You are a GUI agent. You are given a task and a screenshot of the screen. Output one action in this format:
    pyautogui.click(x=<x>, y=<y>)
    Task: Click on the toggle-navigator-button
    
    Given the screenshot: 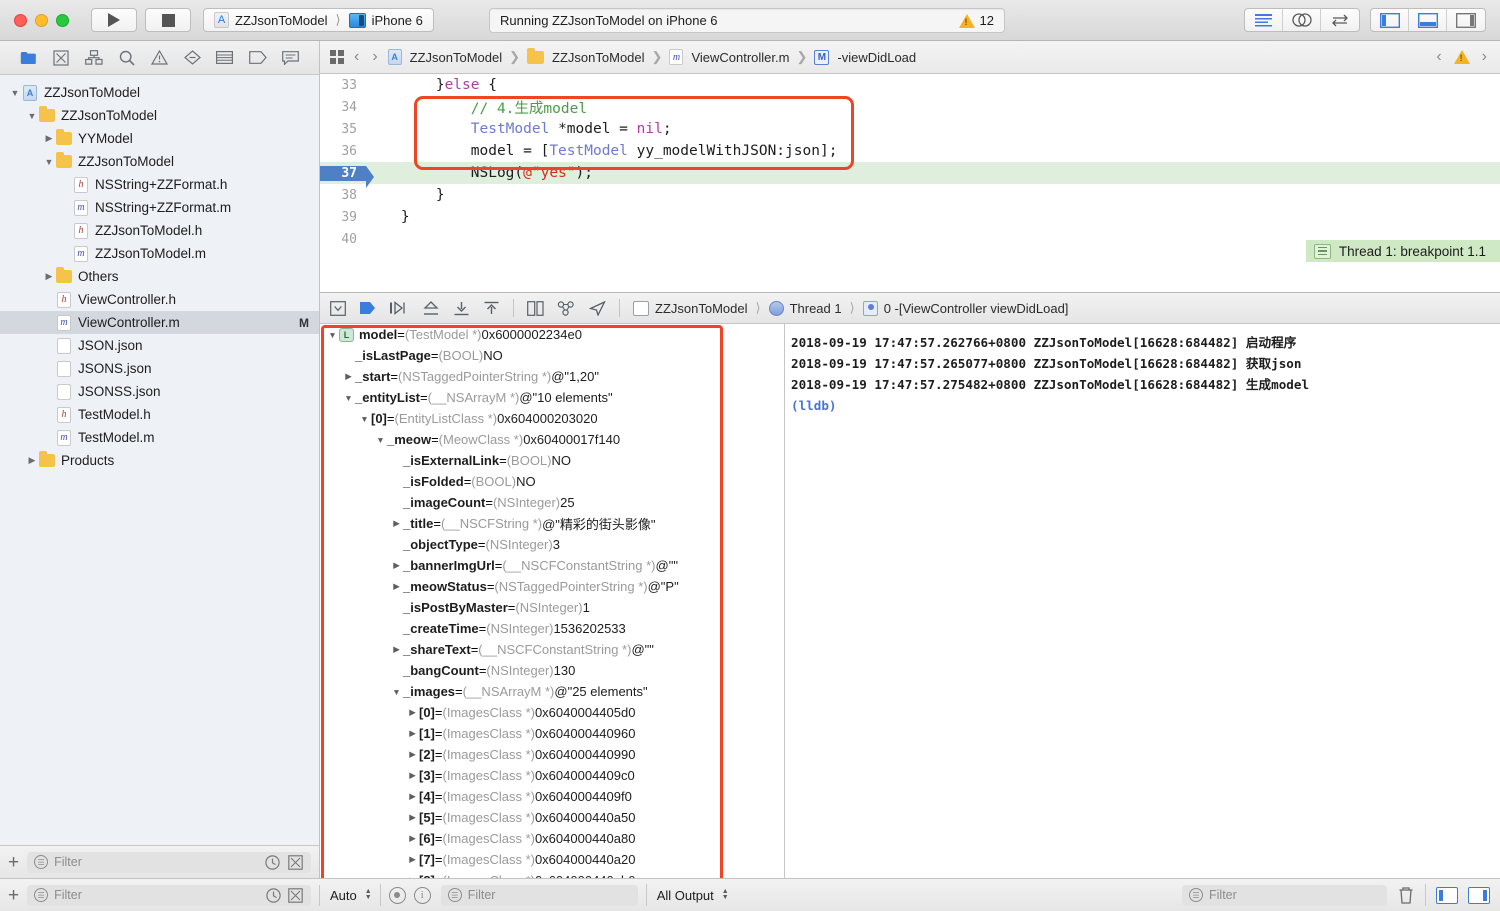 What is the action you would take?
    pyautogui.click(x=1390, y=20)
    